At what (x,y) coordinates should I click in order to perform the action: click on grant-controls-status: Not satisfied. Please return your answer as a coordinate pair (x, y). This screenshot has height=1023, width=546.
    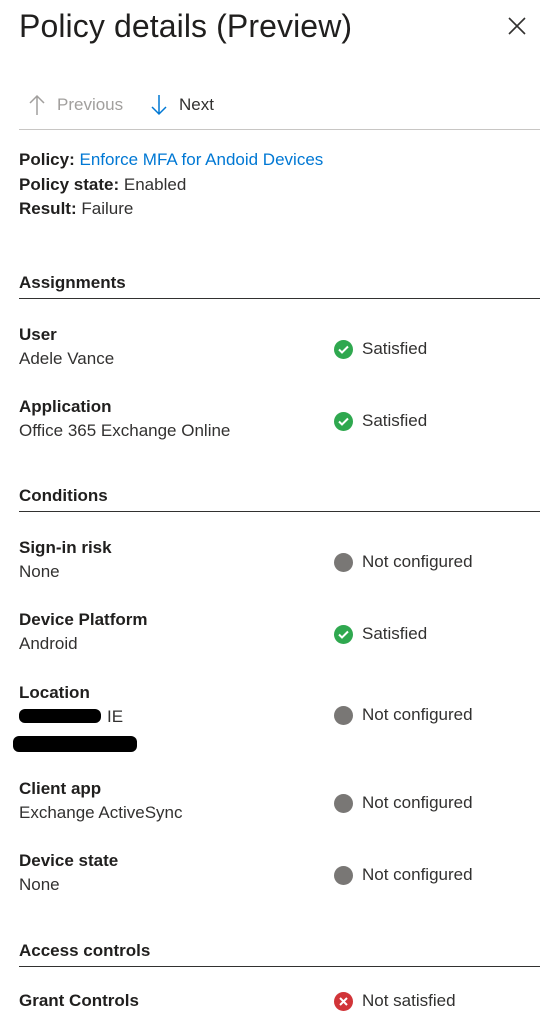
    Looking at the image, I should click on (395, 1001).